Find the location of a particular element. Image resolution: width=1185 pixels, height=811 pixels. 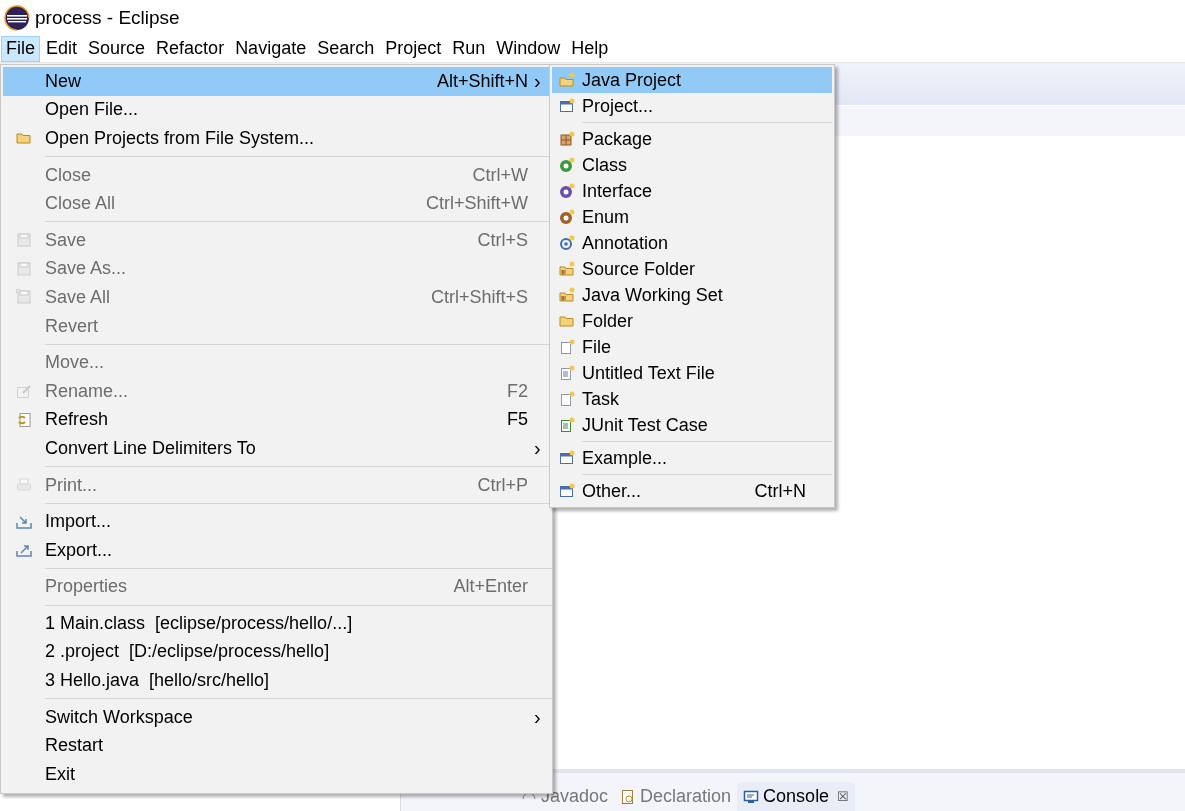

view-tab: Declaration is located at coordinates (676, 796).